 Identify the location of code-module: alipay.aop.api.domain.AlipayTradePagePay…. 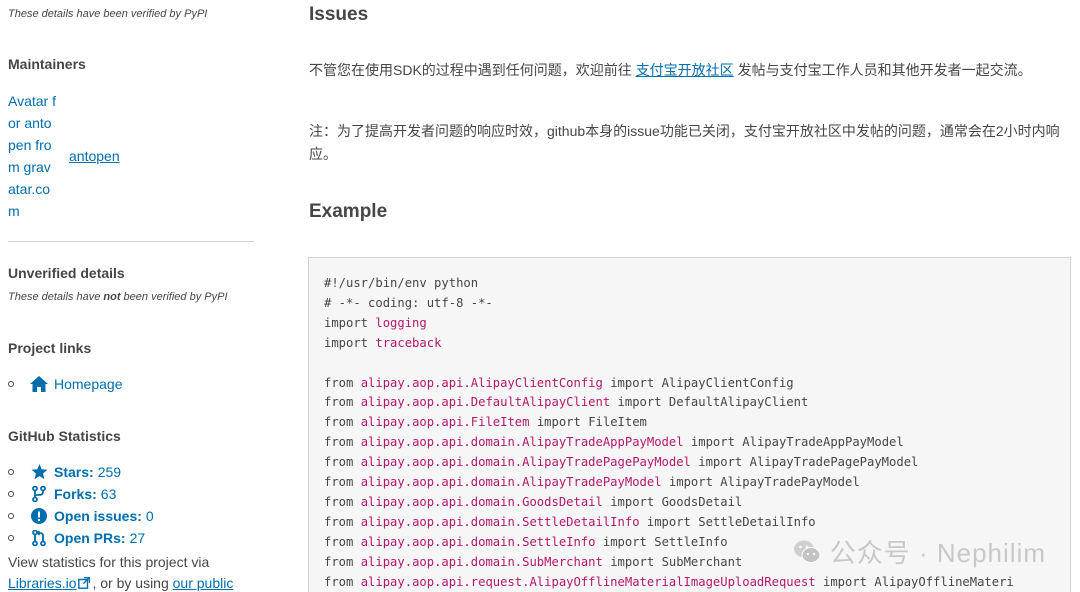
(525, 462).